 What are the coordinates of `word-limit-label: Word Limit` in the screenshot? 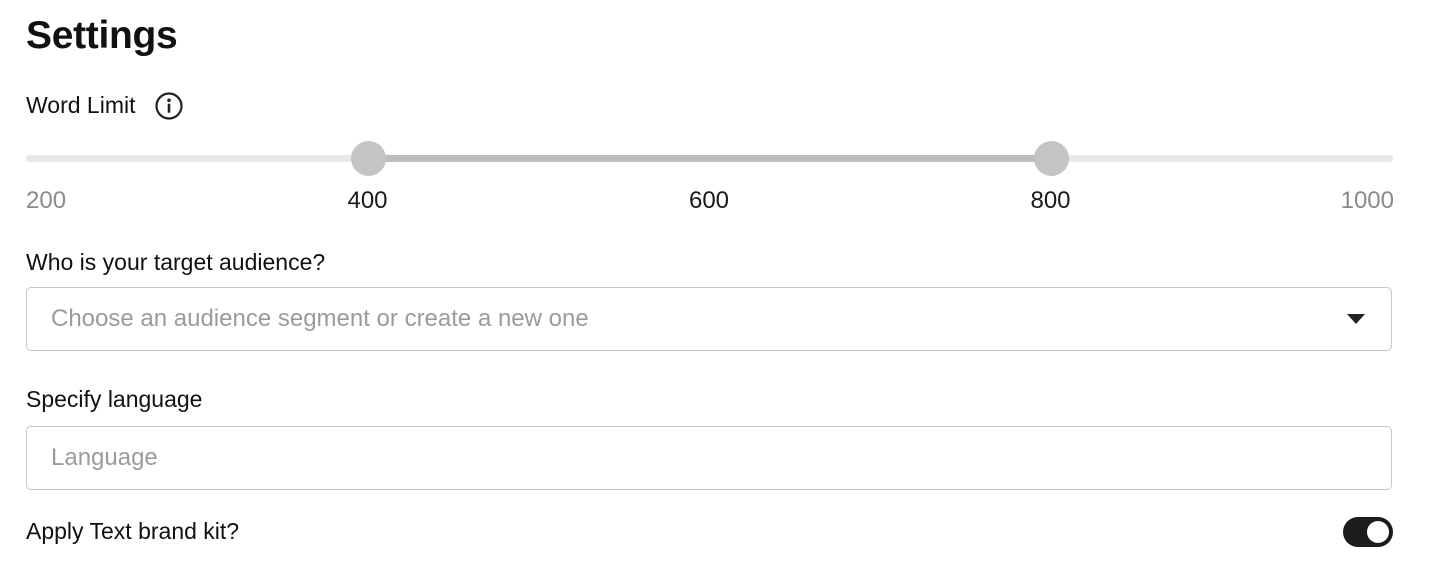 It's located at (81, 105).